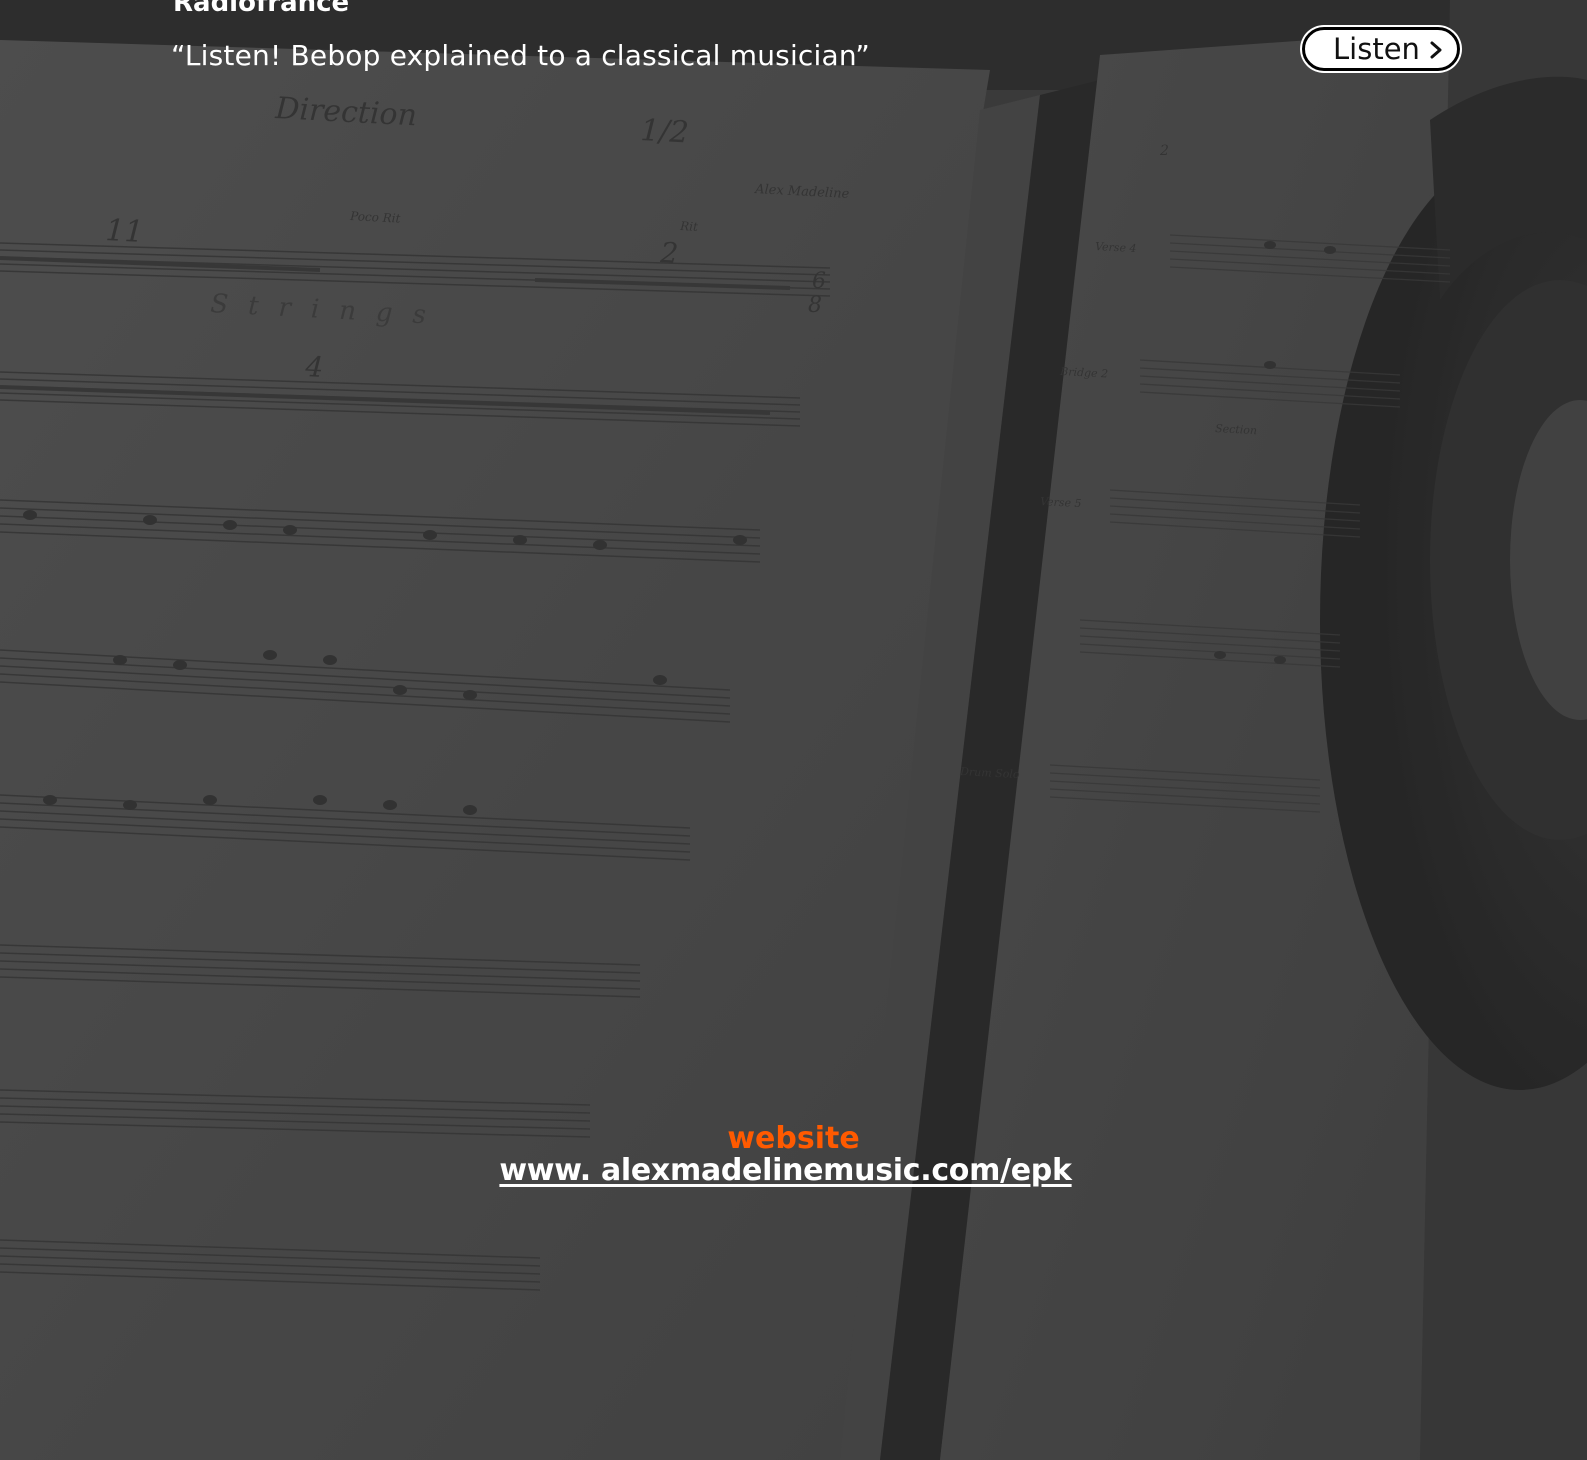 The image size is (1587, 1460). Describe the element at coordinates (346, 112) in the screenshot. I see `svg-text: Direction` at that location.